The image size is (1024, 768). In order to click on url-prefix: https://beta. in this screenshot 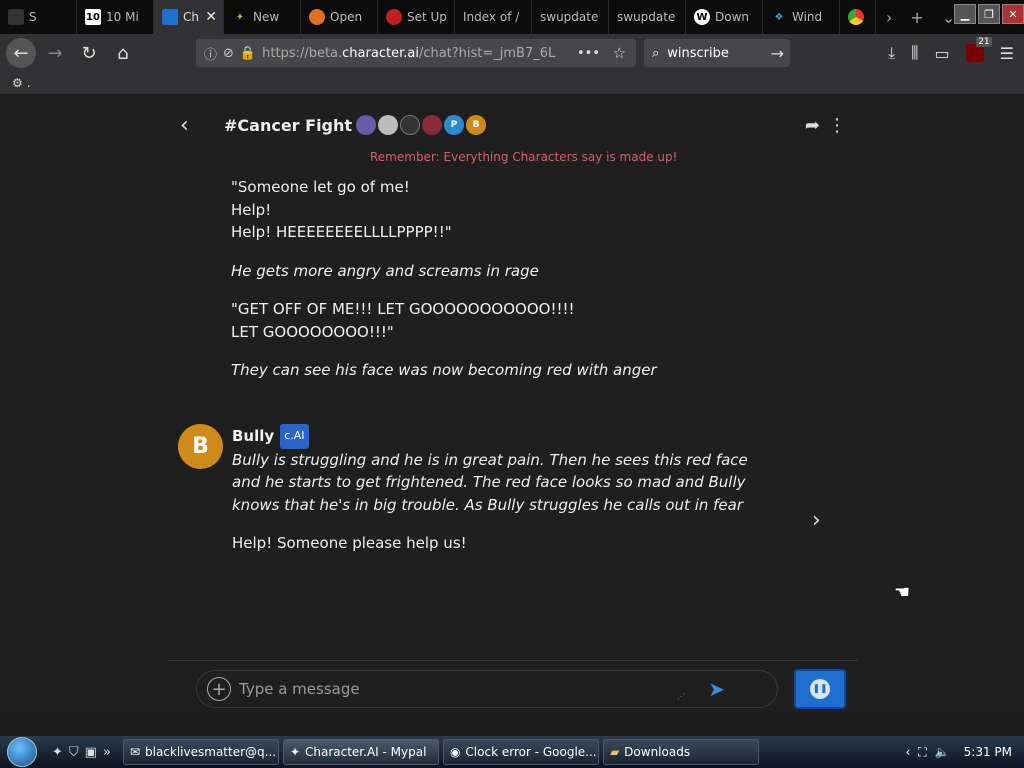, I will do `click(302, 53)`.